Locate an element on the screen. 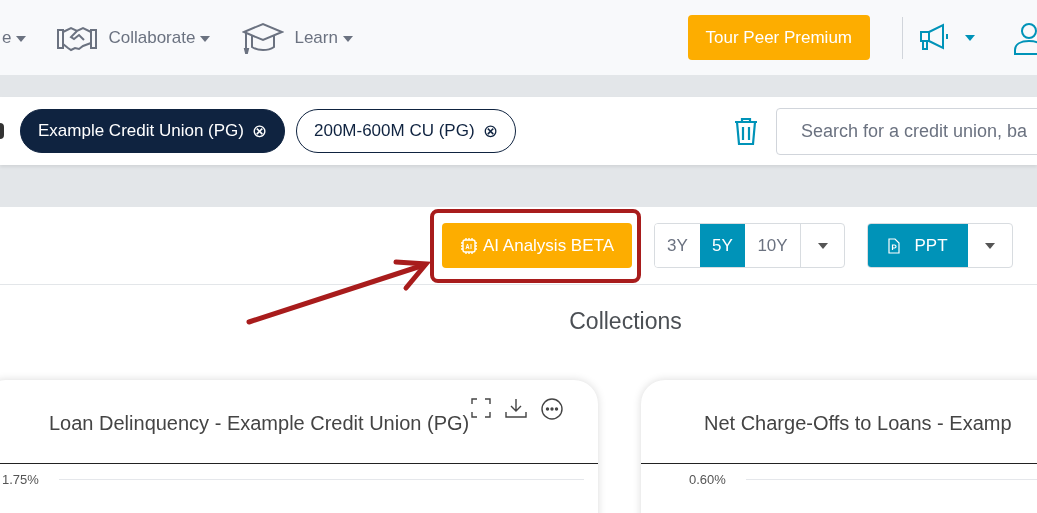 The height and width of the screenshot is (513, 1037). trash-icon is located at coordinates (746, 131).